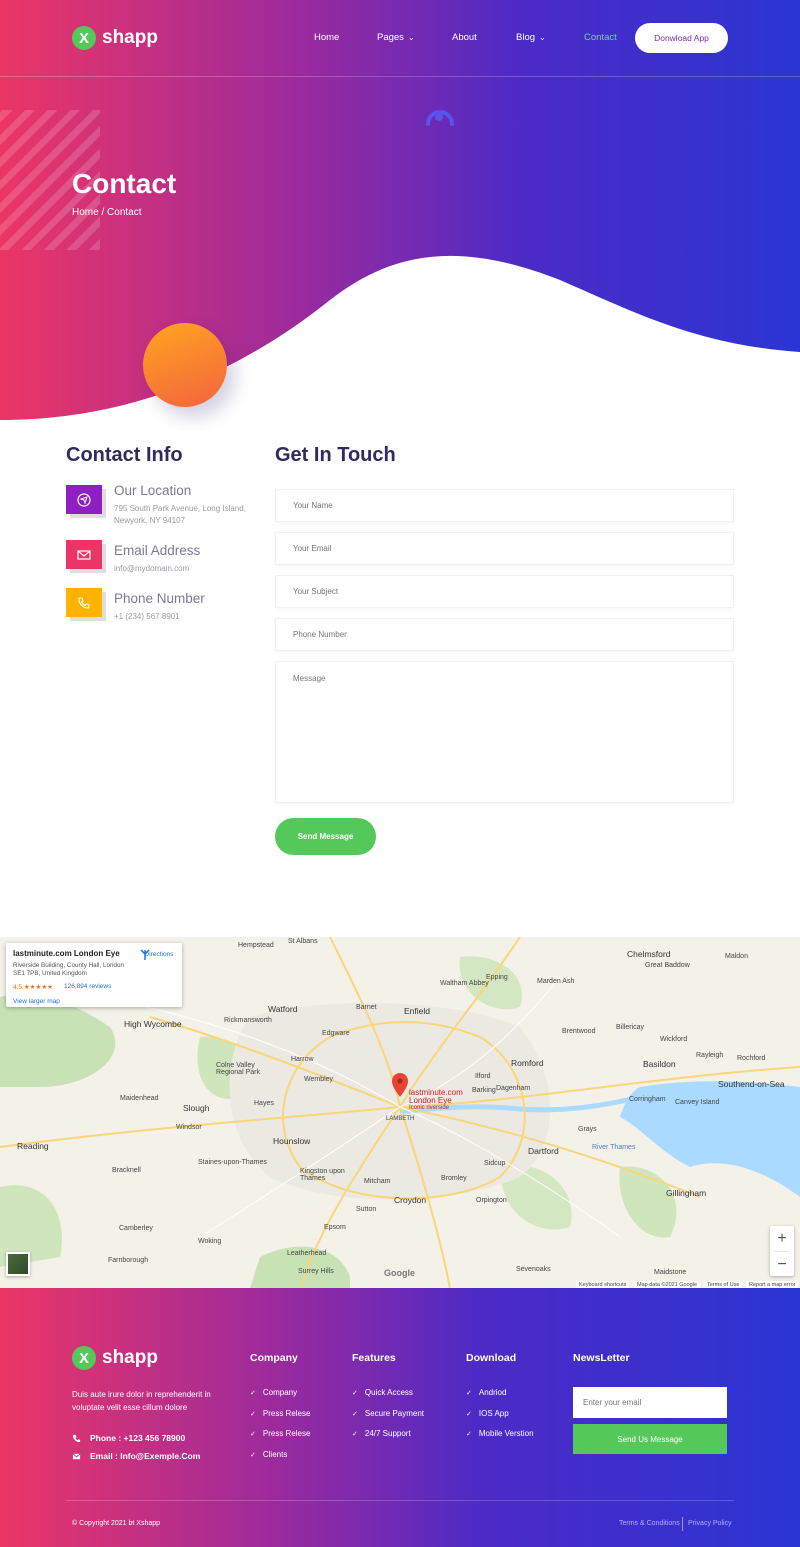 The height and width of the screenshot is (1547, 800). I want to click on map-label: St Albans, so click(303, 941).